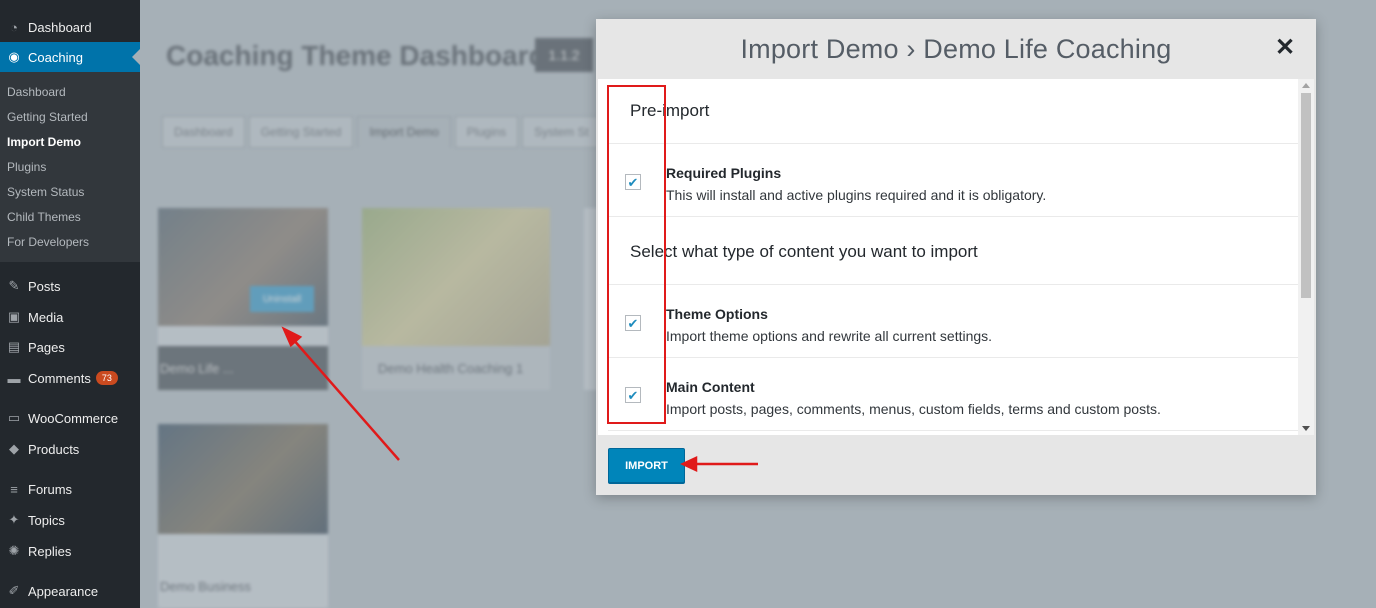  What do you see at coordinates (54, 449) in the screenshot?
I see `menu-label: Products` at bounding box center [54, 449].